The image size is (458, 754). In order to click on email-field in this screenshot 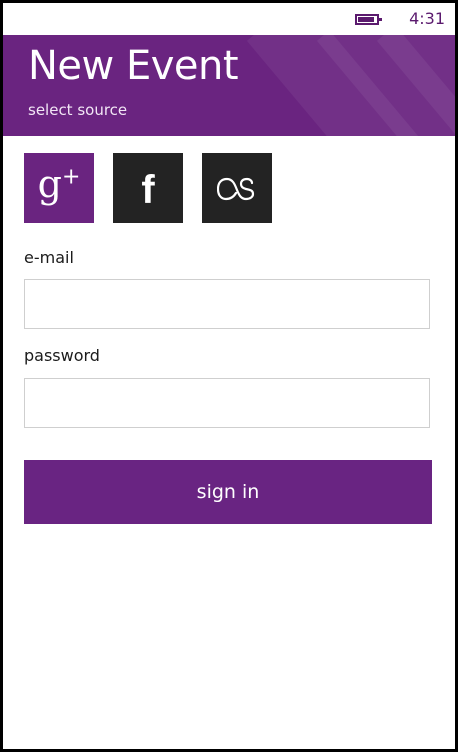, I will do `click(227, 304)`.